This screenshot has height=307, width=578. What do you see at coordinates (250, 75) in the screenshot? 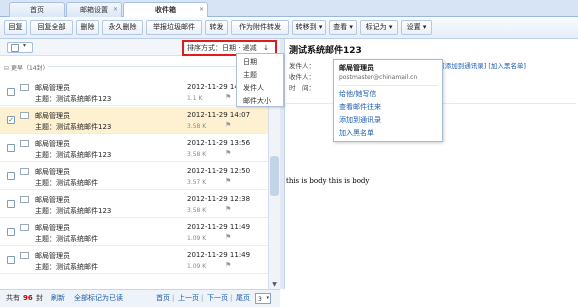
I see `sort-option-subject: 主题` at bounding box center [250, 75].